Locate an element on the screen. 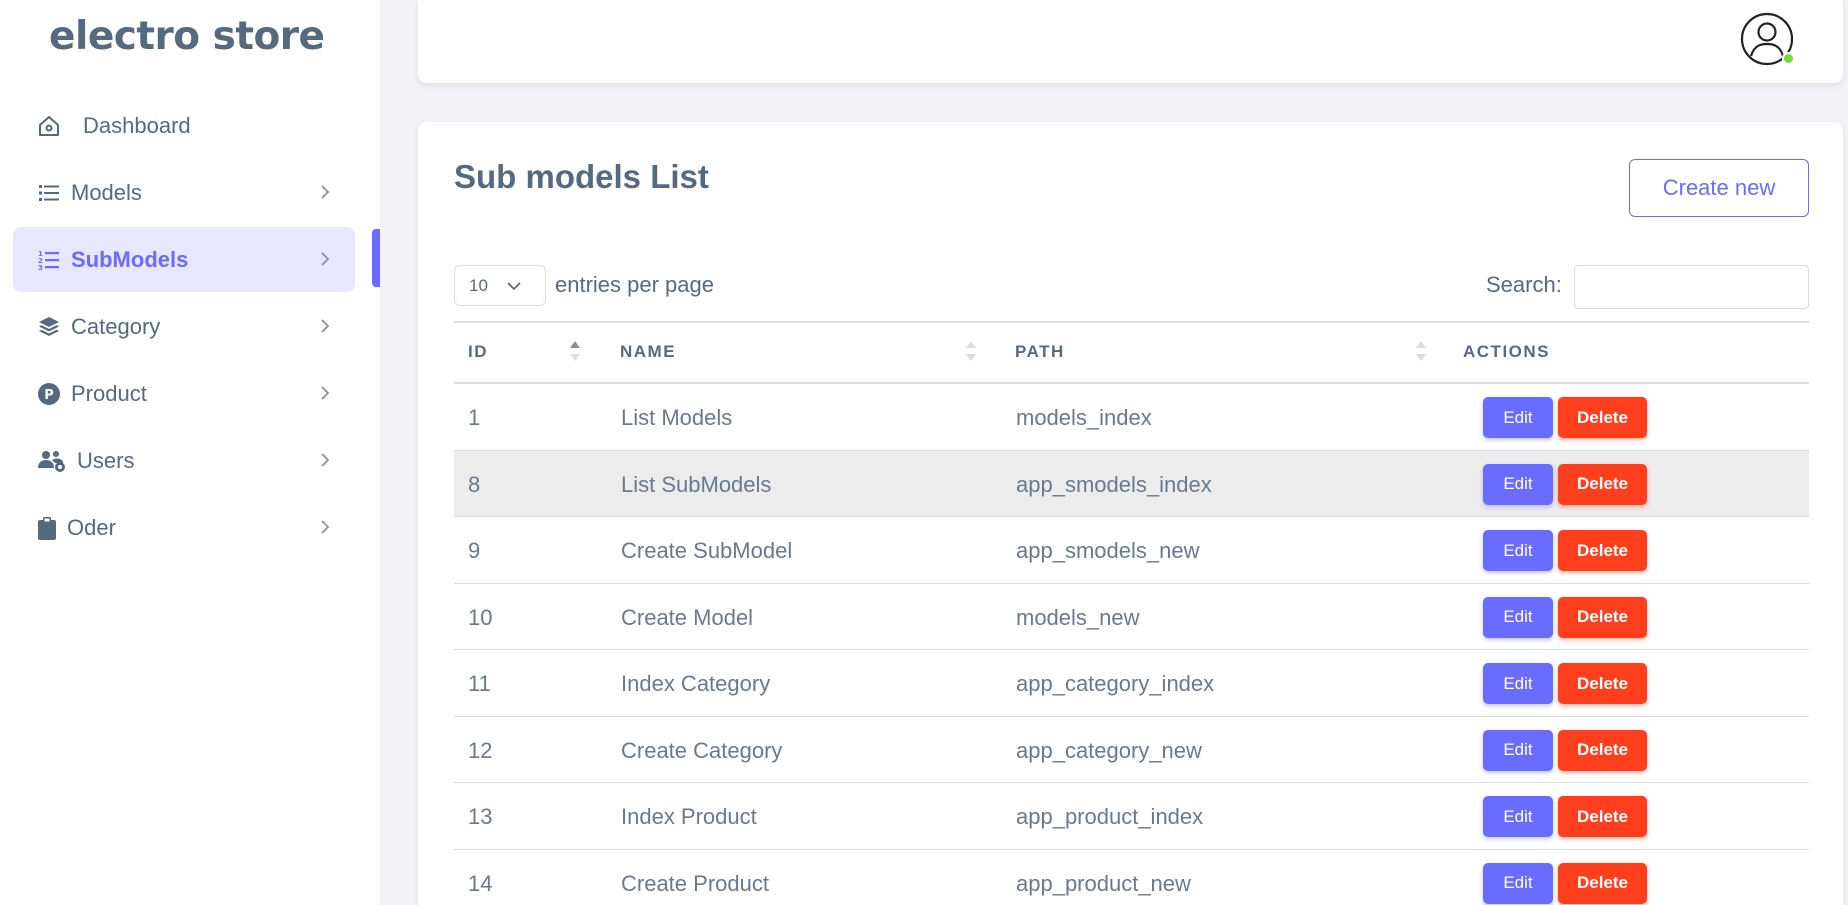  cell-path: app_product_index is located at coordinates (1110, 816).